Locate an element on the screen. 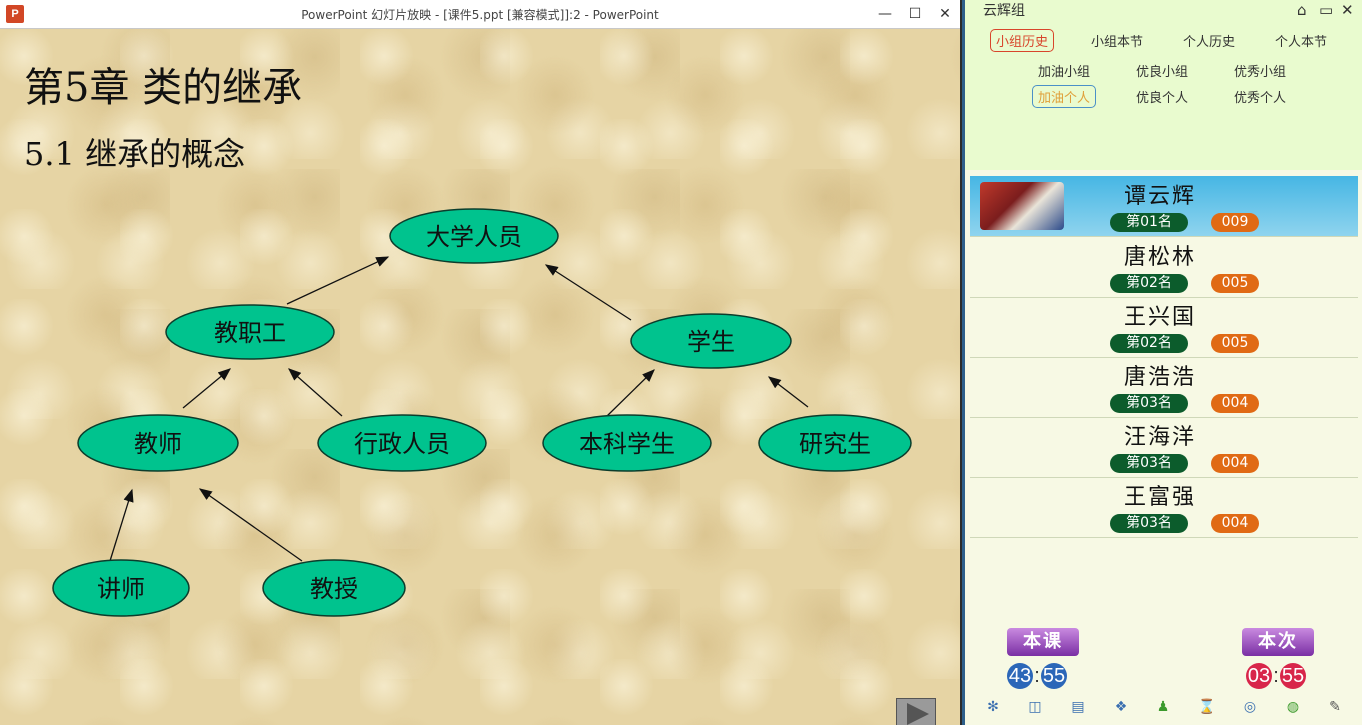 Image resolution: width=1362 pixels, height=725 pixels. node-lecturer: 讲师 is located at coordinates (121, 588).